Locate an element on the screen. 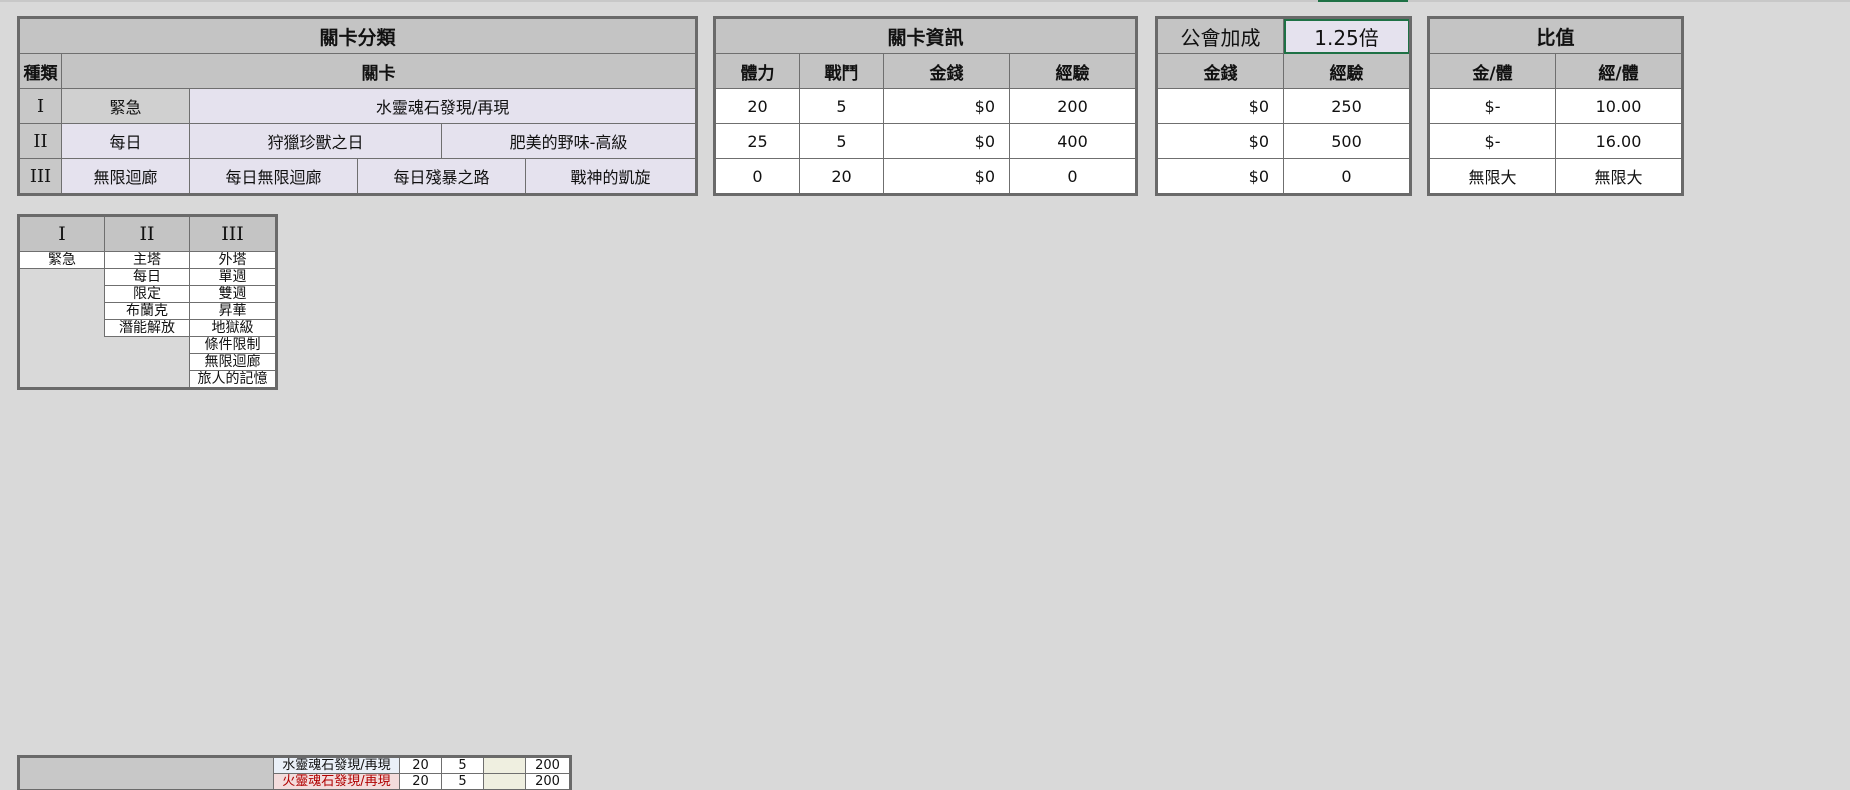  legend-item: 潛能解放 is located at coordinates (147, 328).